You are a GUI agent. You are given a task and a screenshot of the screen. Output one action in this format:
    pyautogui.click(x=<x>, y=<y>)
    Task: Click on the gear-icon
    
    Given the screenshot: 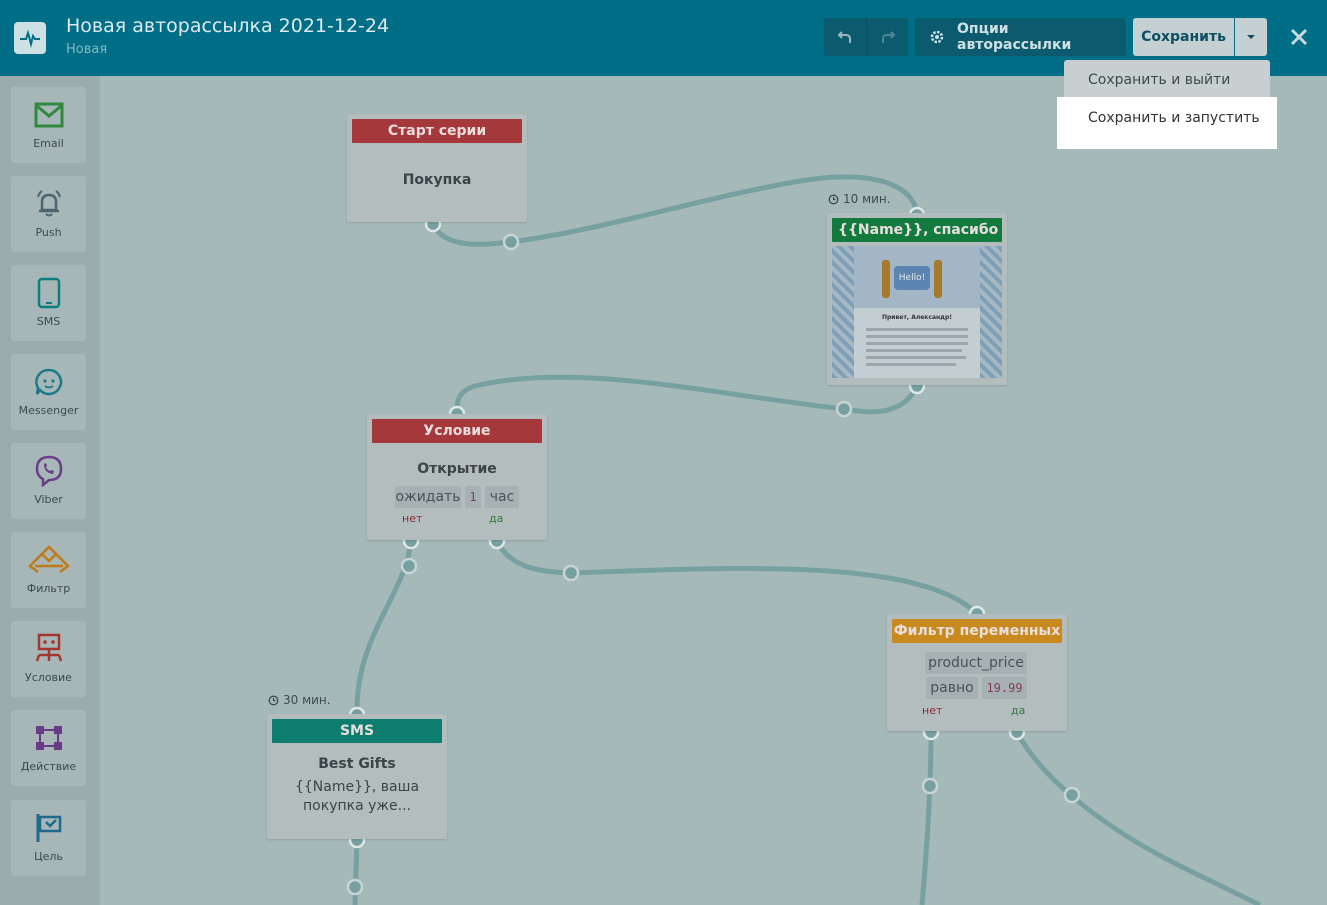 What is the action you would take?
    pyautogui.click(x=937, y=37)
    